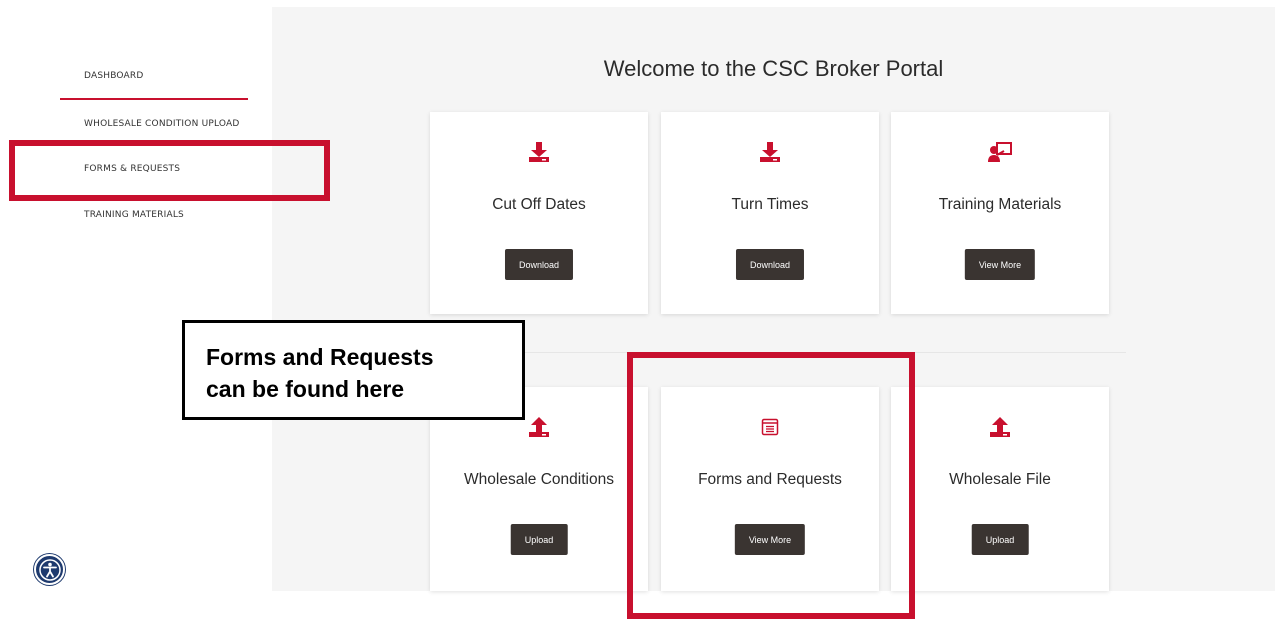  I want to click on card-turn-times: Turn Times Download, so click(770, 213).